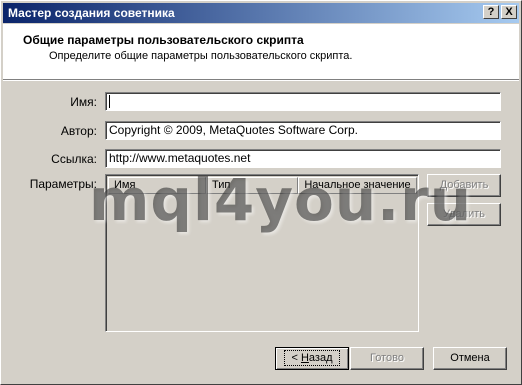 The height and width of the screenshot is (385, 522). What do you see at coordinates (464, 185) in the screenshot?
I see `add-button: Добавить` at bounding box center [464, 185].